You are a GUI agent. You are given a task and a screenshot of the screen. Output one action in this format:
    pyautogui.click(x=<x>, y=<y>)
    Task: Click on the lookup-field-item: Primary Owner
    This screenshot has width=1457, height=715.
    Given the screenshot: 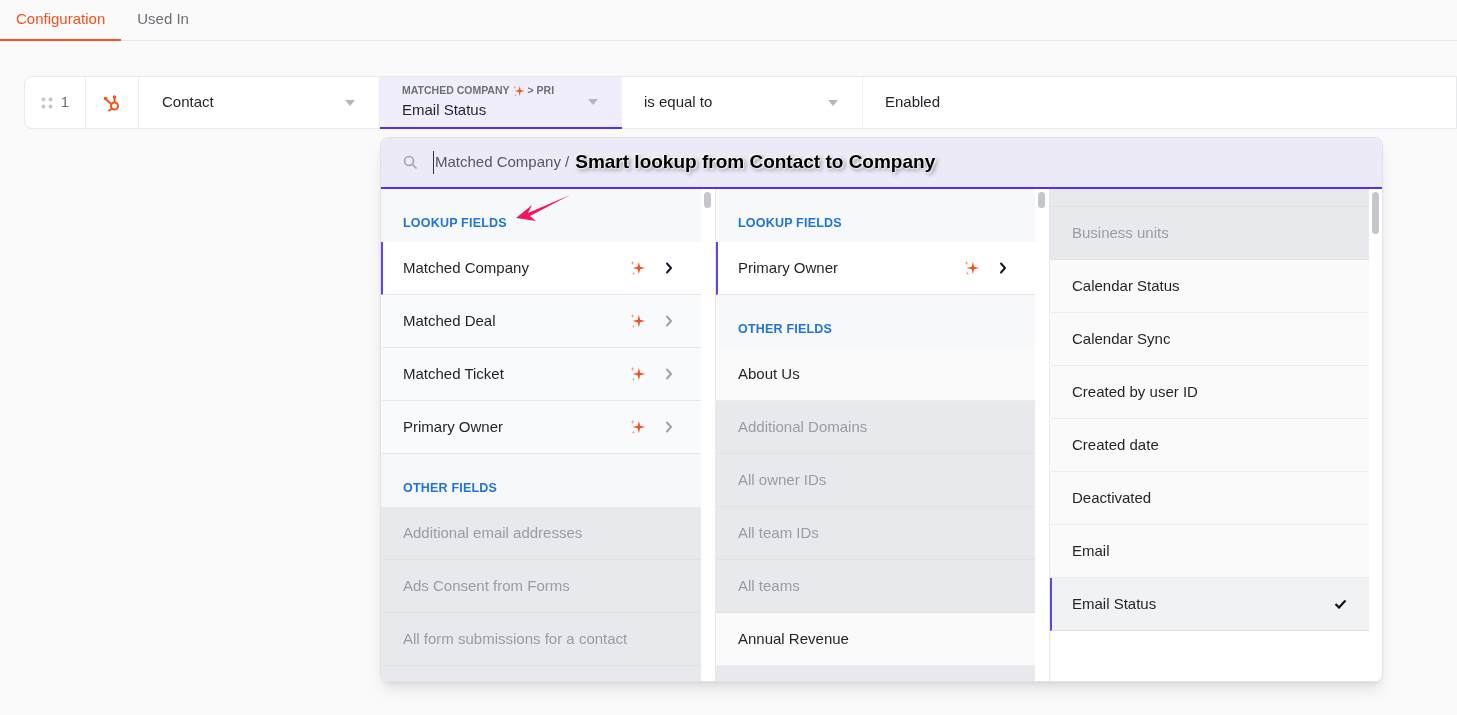 What is the action you would take?
    pyautogui.click(x=875, y=268)
    